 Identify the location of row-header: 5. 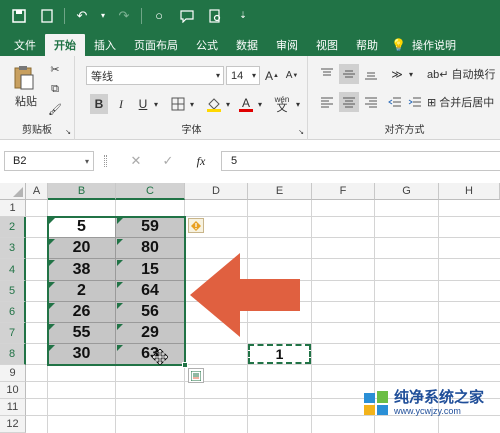
(13, 291).